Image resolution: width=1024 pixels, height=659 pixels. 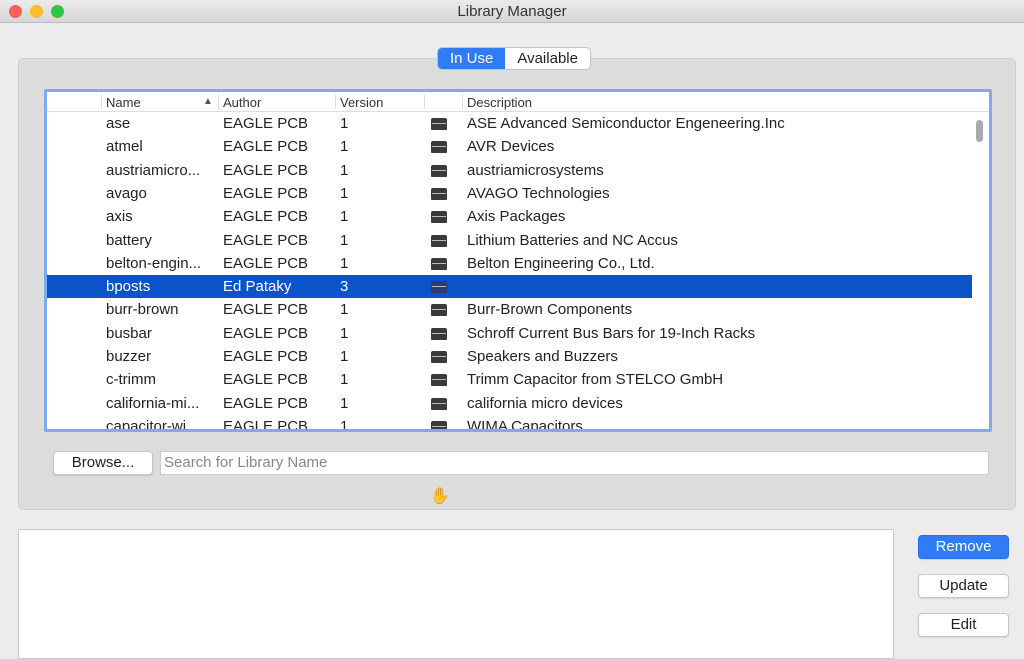 I want to click on row-description: Speakers and Buzzers, so click(x=542, y=356).